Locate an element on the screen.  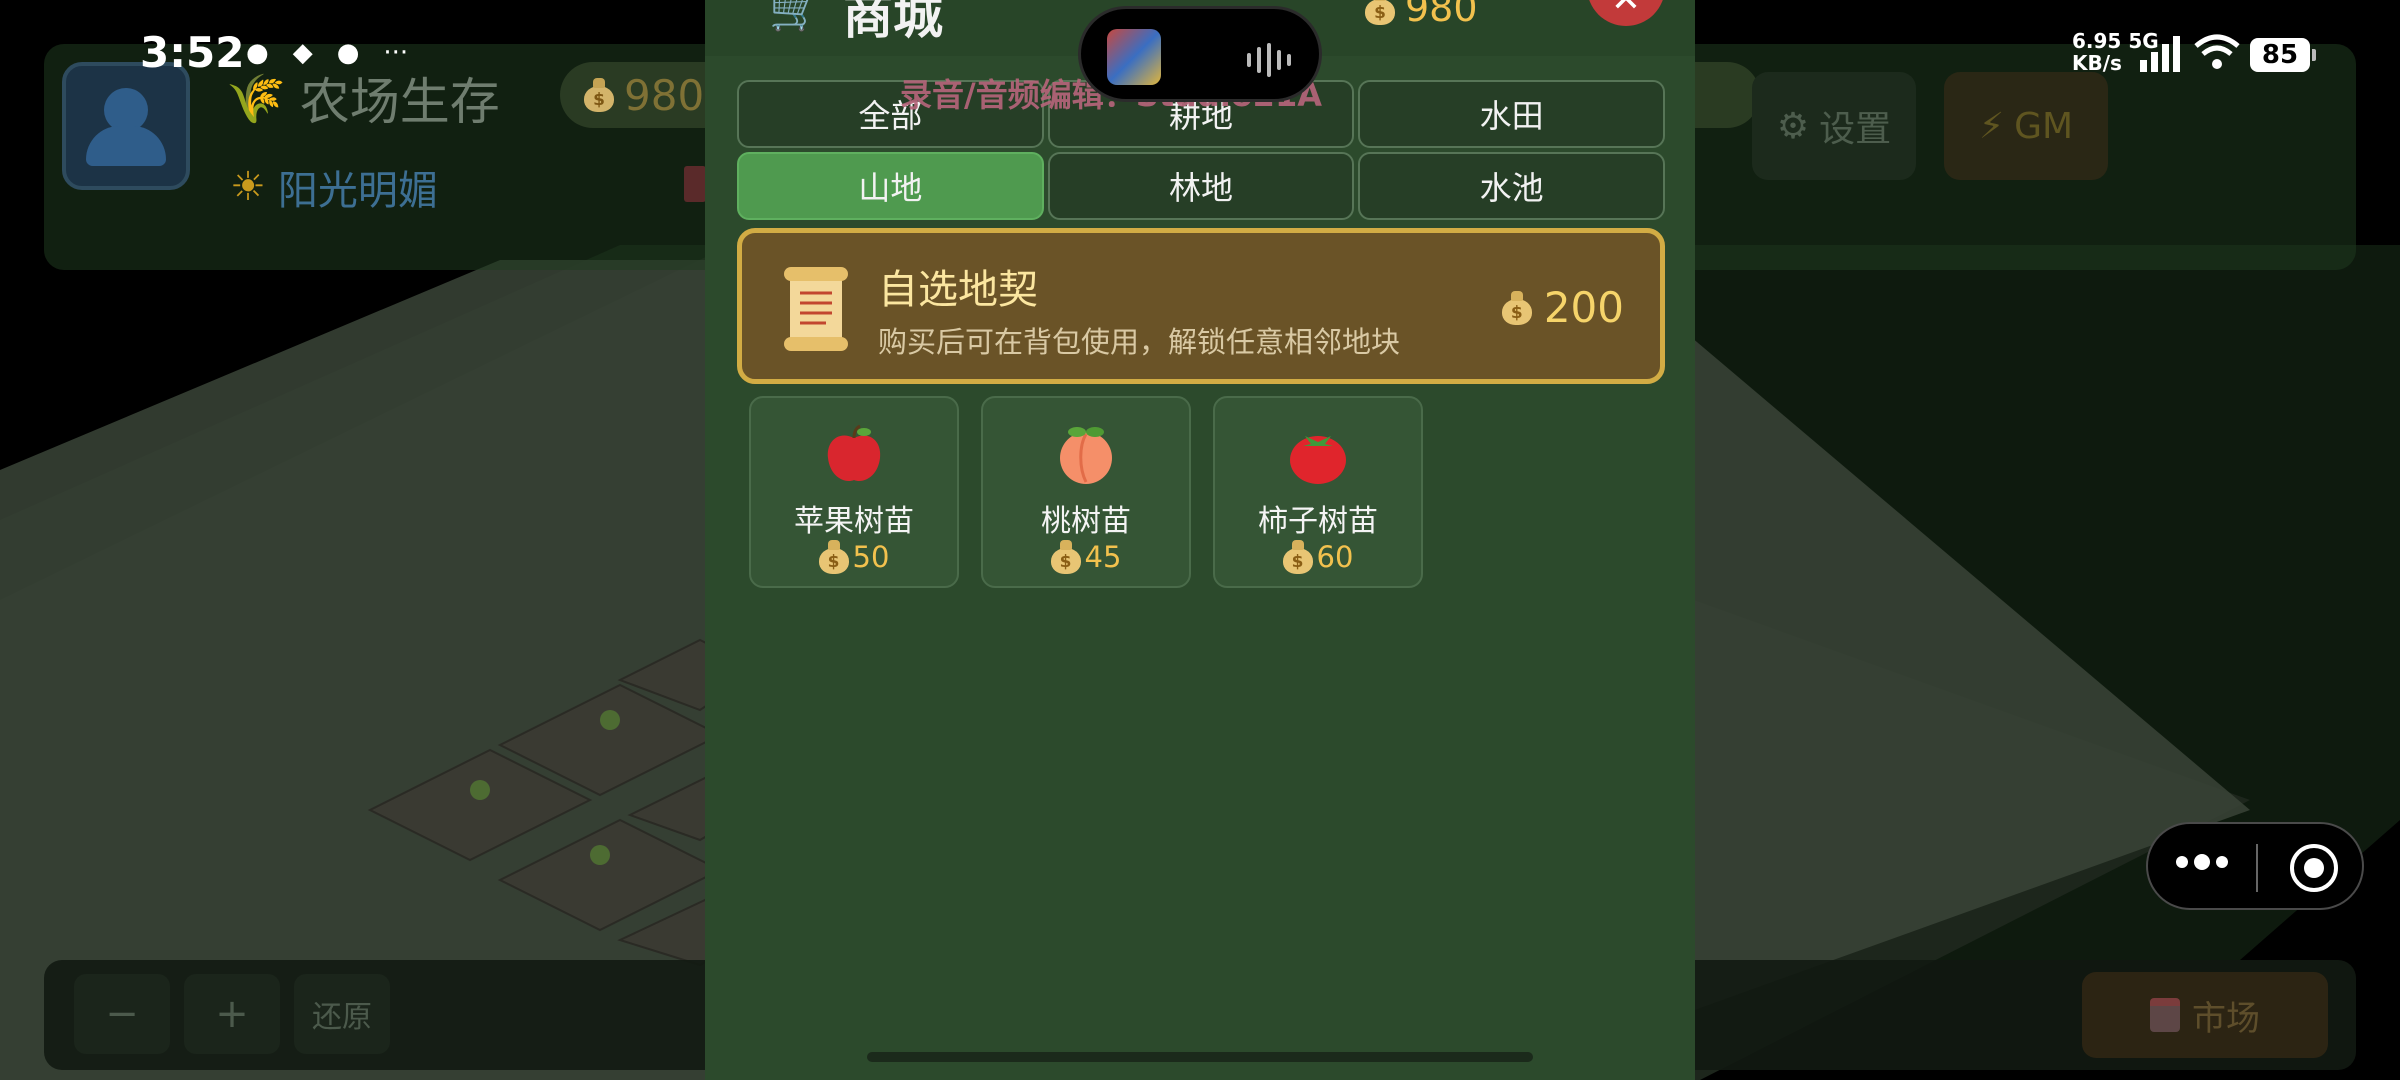
notification-icons: ● ◆ ● ··· is located at coordinates (327, 53).